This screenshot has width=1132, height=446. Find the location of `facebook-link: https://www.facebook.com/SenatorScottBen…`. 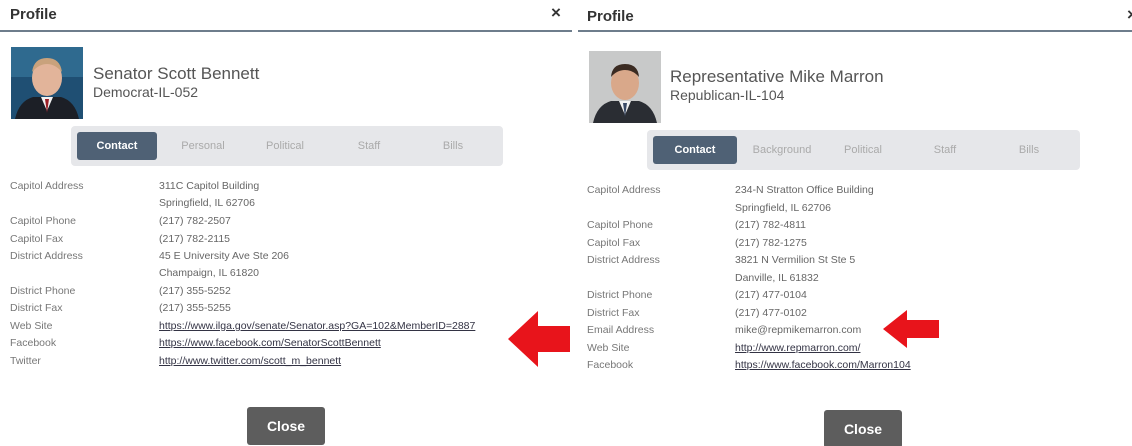

facebook-link: https://www.facebook.com/SenatorScottBen… is located at coordinates (270, 343).